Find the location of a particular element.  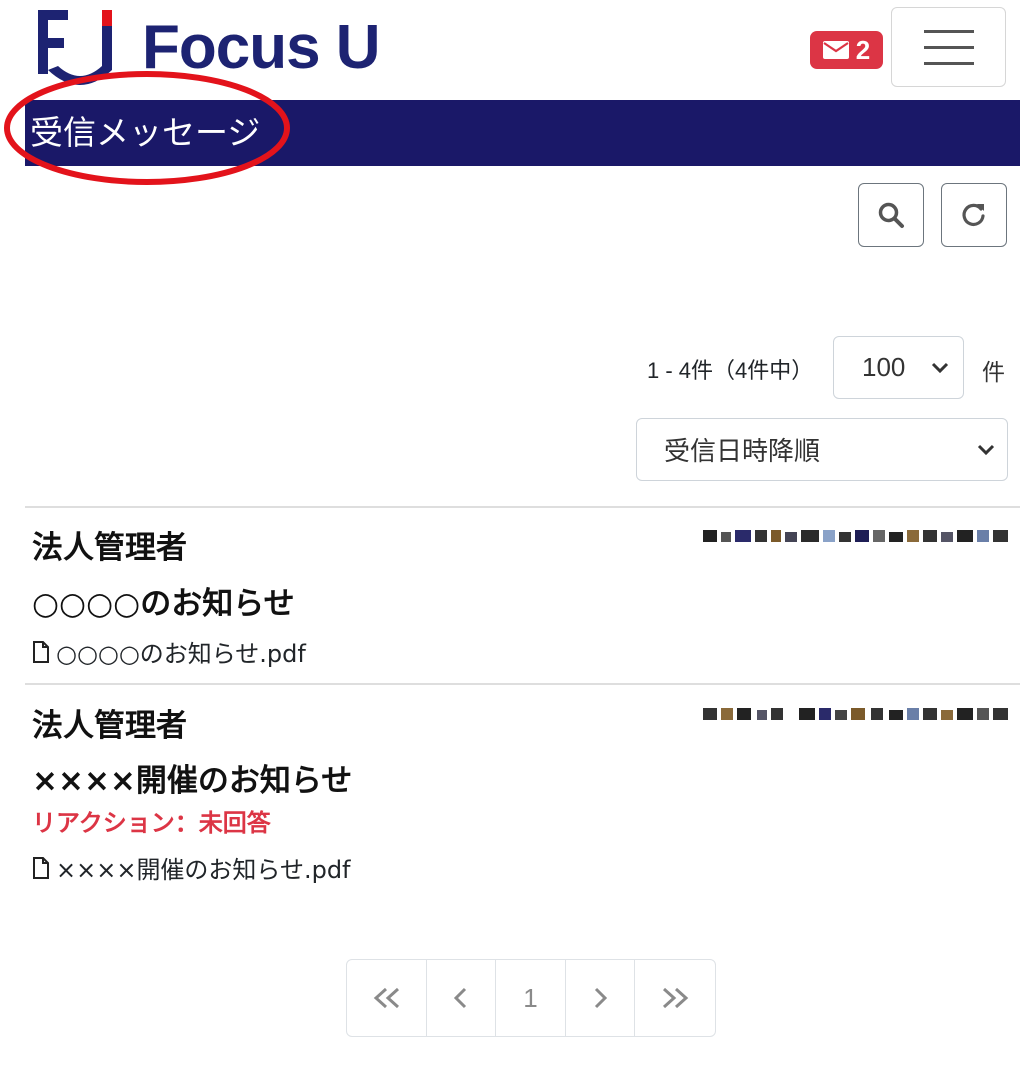

double-chevron-left-icon is located at coordinates (386, 998).